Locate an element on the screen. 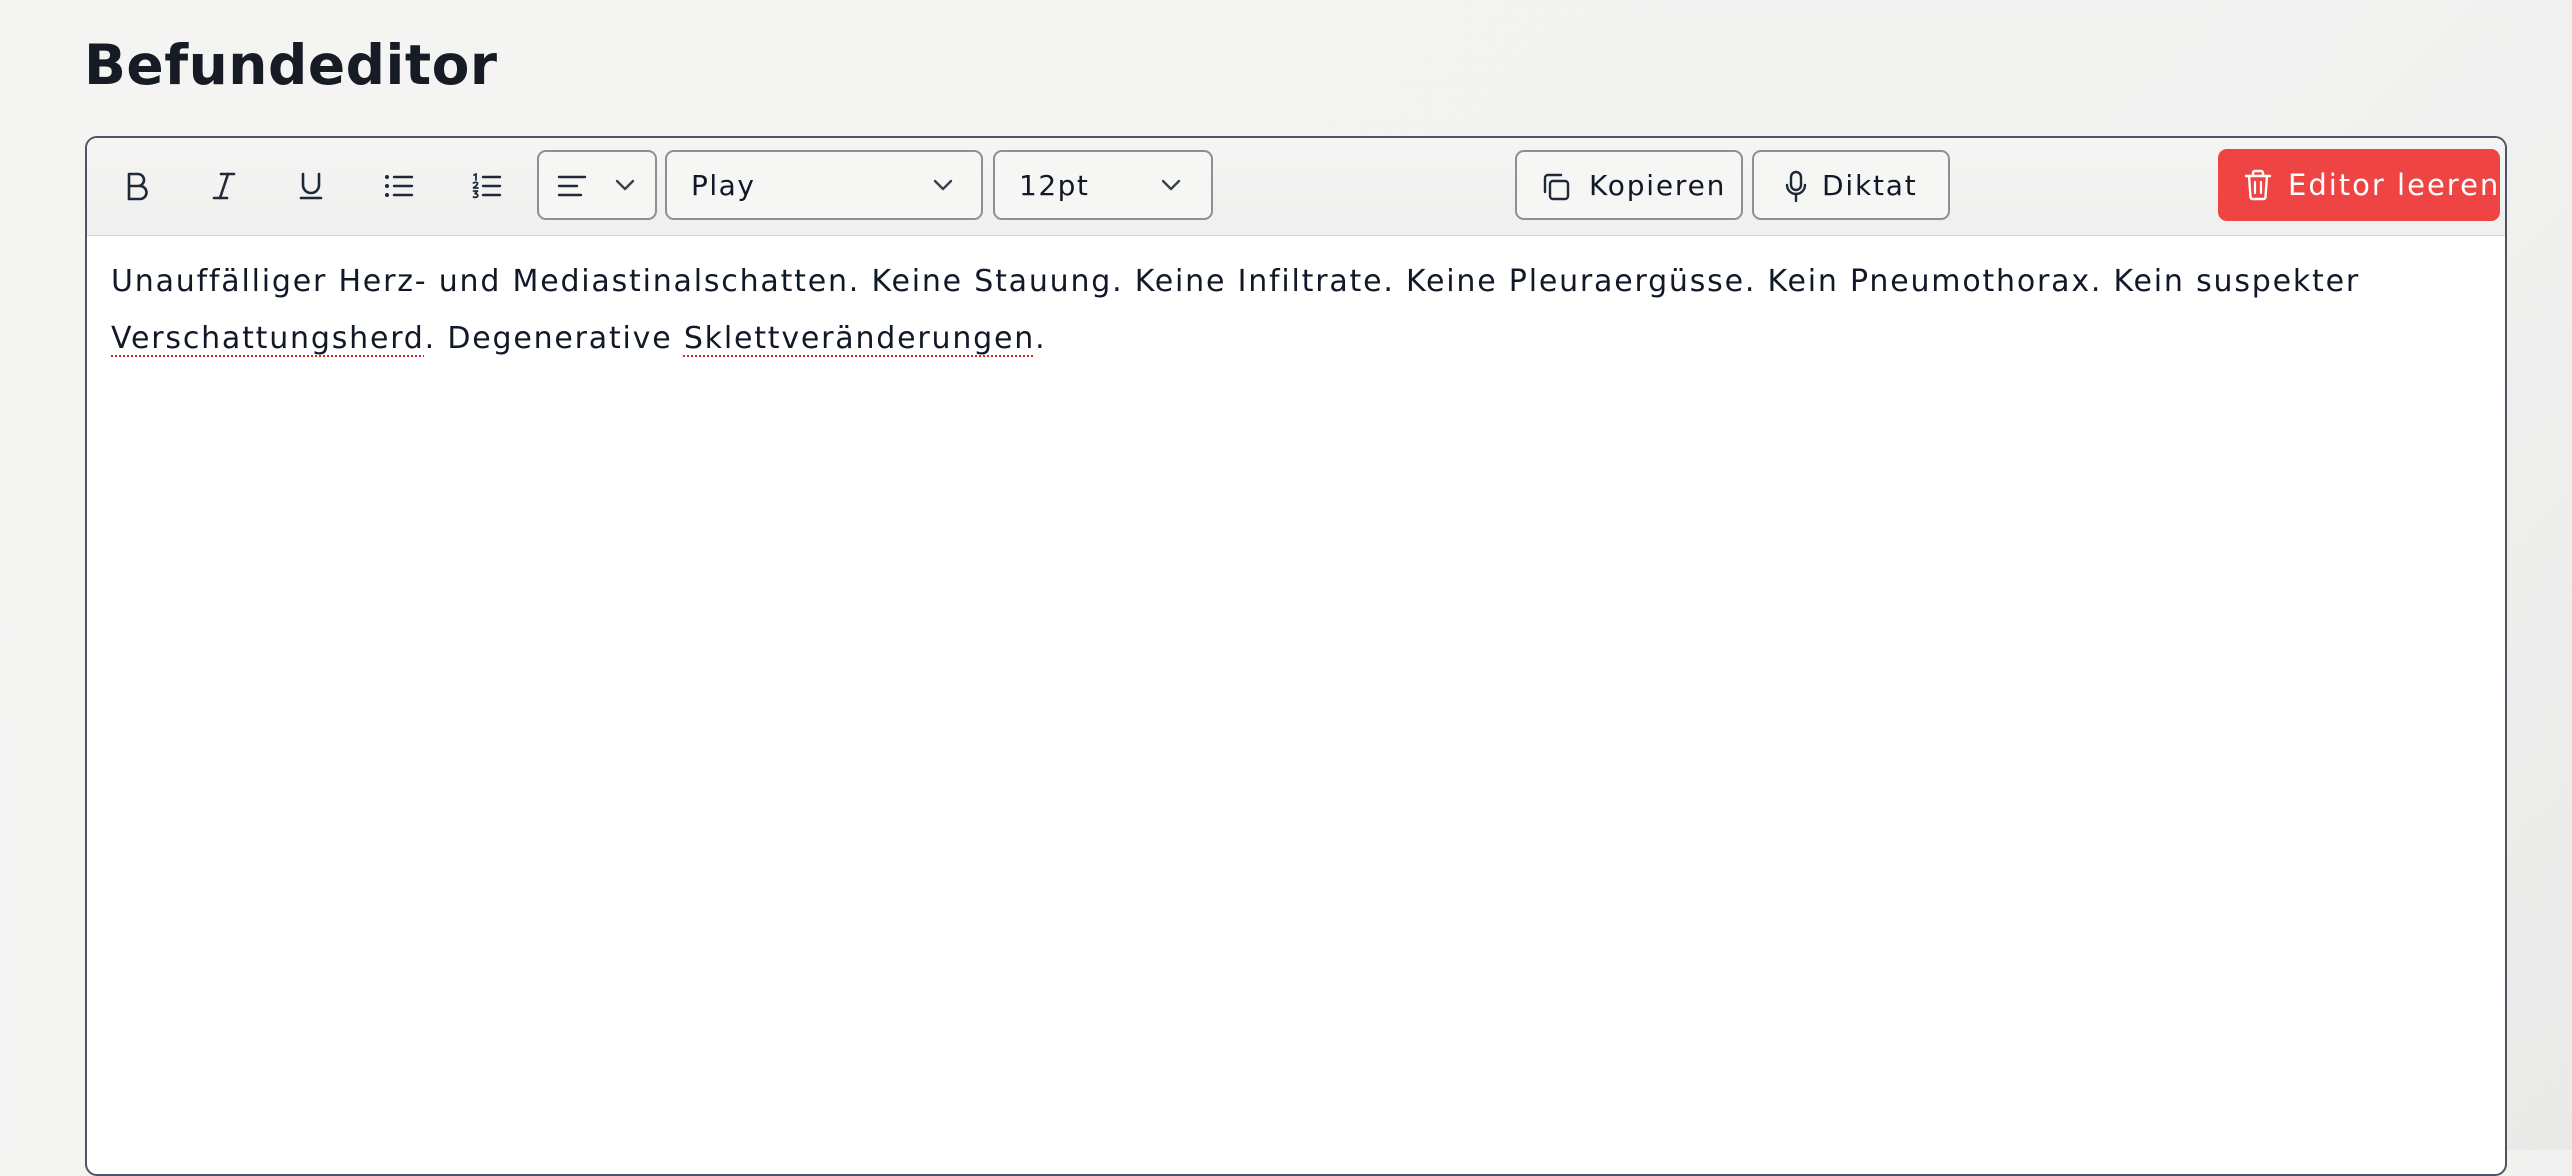 This screenshot has width=2572, height=1176. copy-label: Kopieren is located at coordinates (1658, 185).